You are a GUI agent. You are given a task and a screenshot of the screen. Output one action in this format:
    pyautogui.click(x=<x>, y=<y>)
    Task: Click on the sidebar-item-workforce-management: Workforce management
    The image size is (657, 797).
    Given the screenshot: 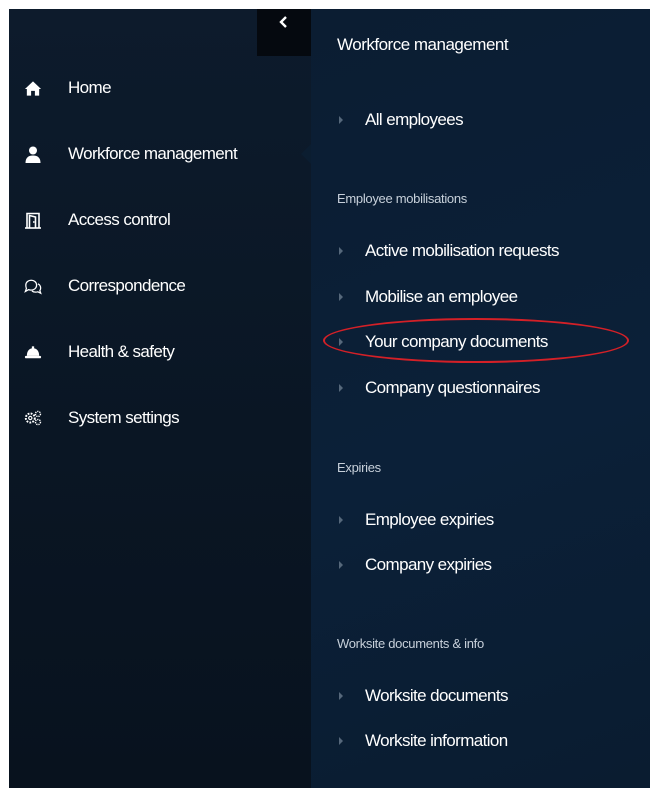 What is the action you would take?
    pyautogui.click(x=160, y=154)
    